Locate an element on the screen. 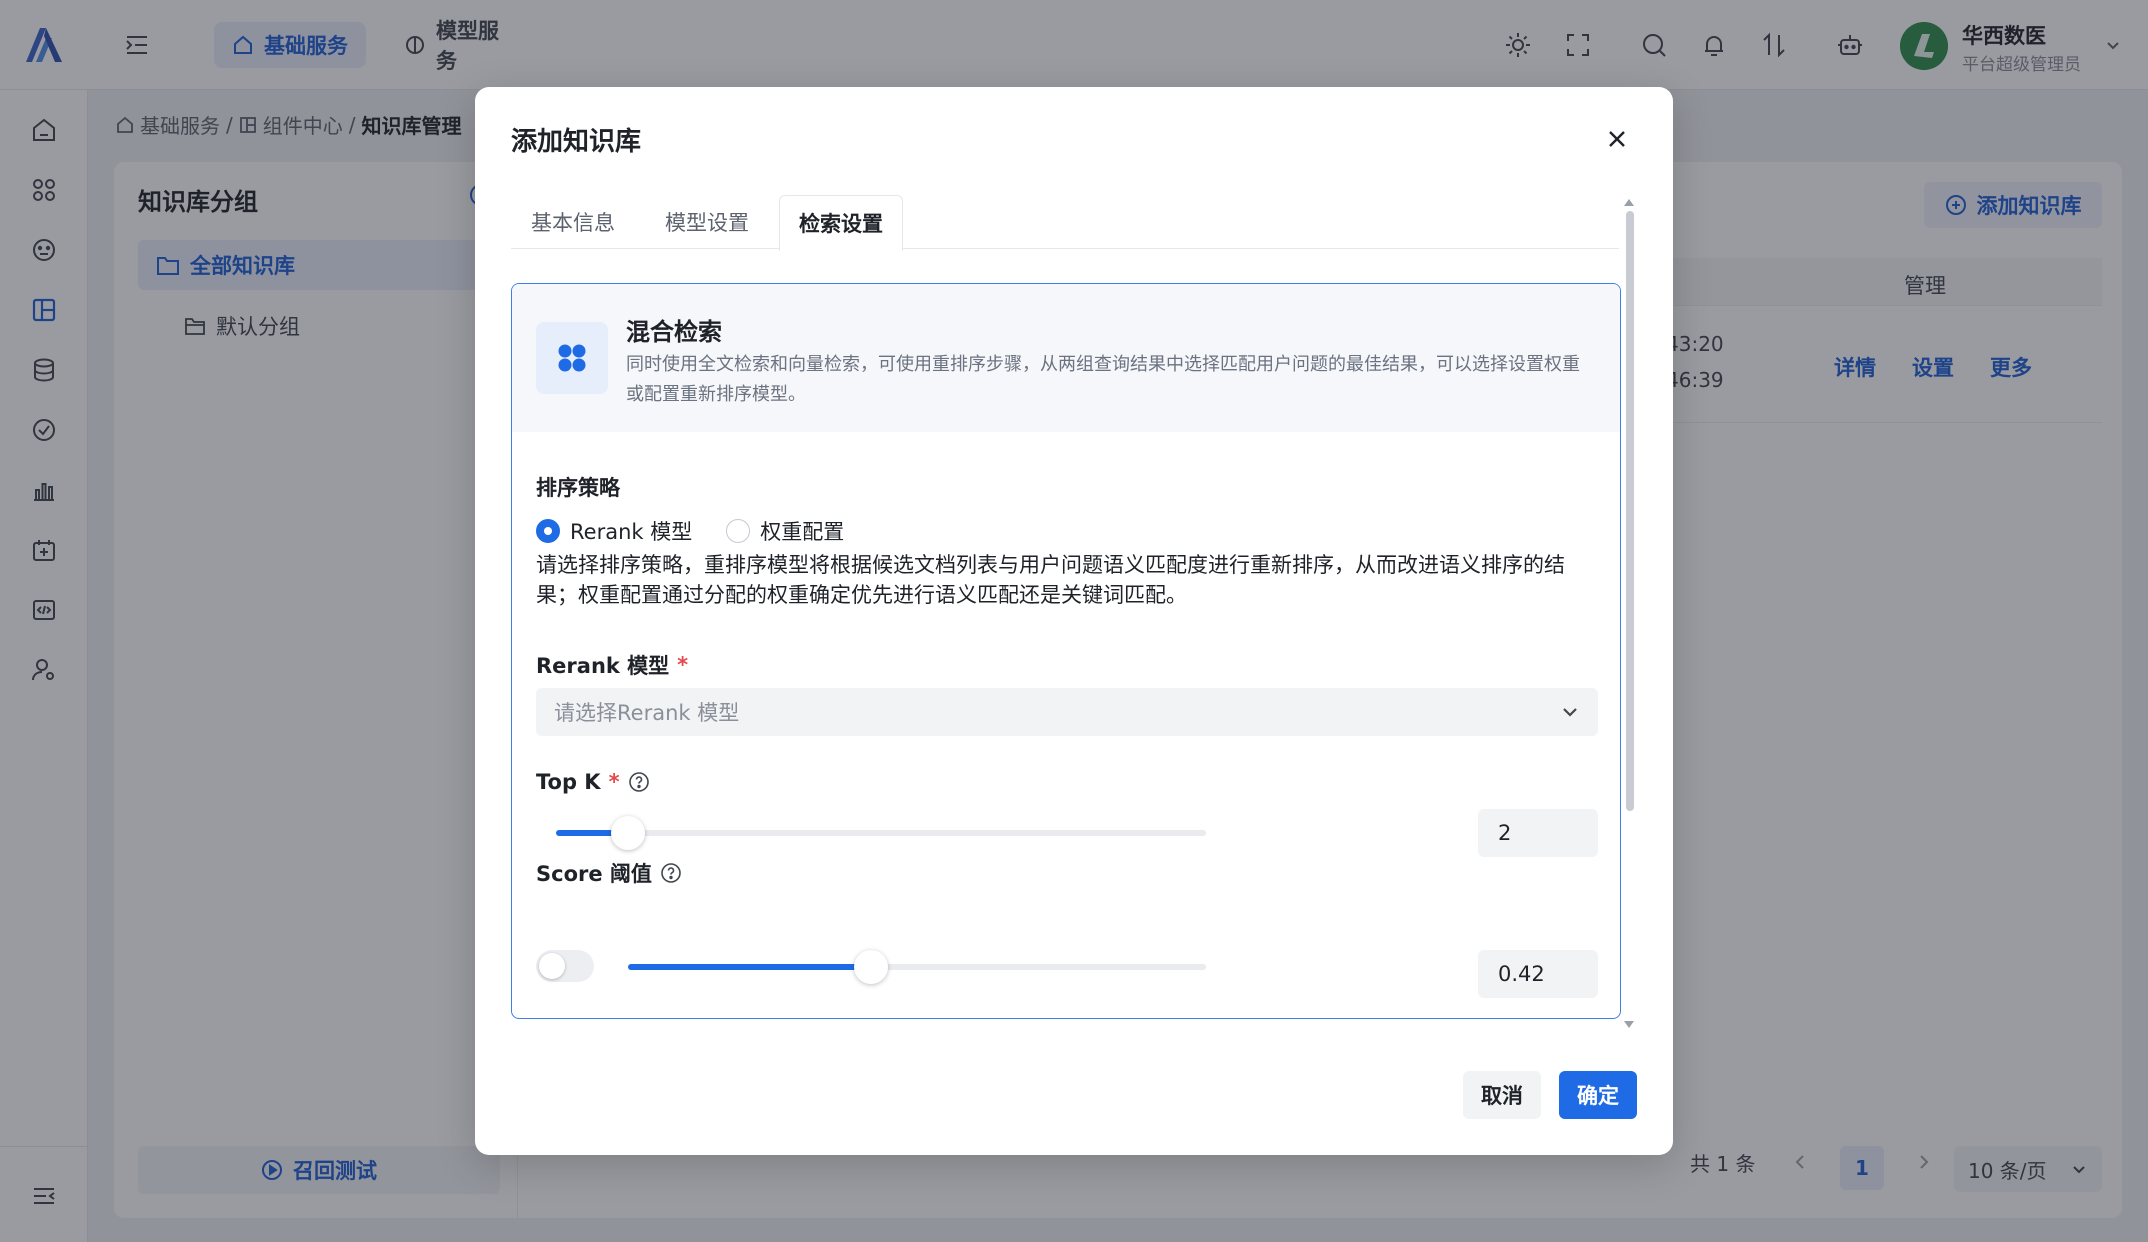  top-k-input: 2 is located at coordinates (1538, 833).